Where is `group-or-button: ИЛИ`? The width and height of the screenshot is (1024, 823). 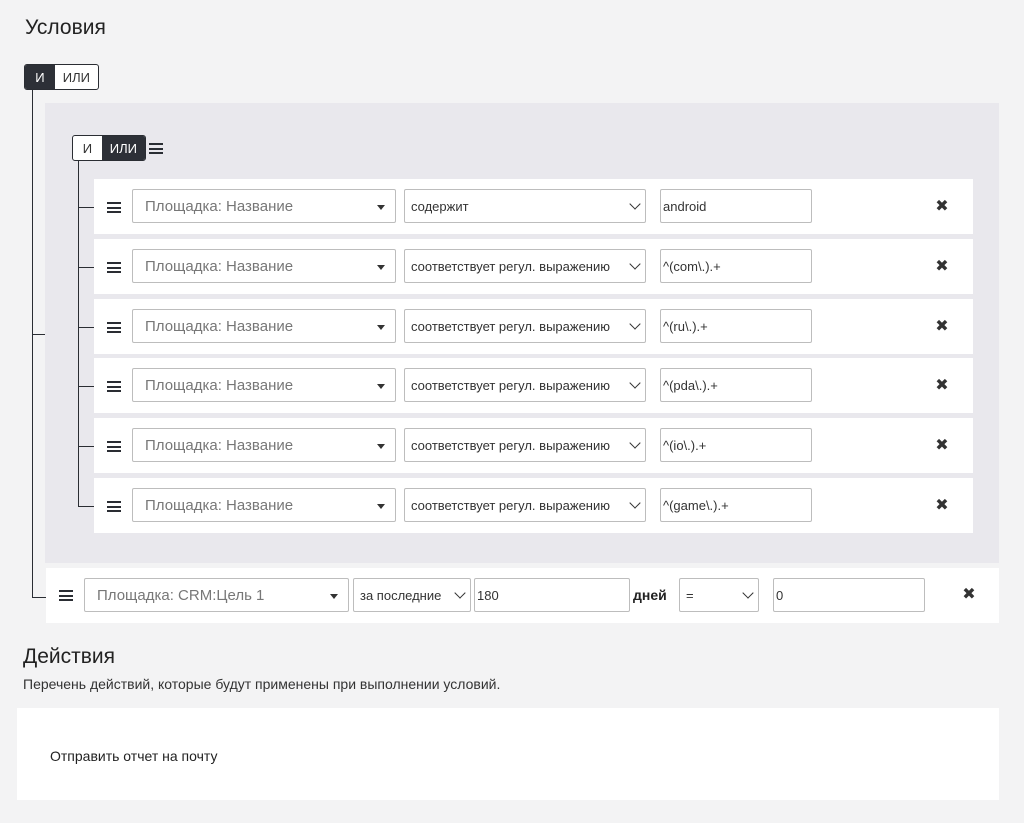
group-or-button: ИЛИ is located at coordinates (123, 148).